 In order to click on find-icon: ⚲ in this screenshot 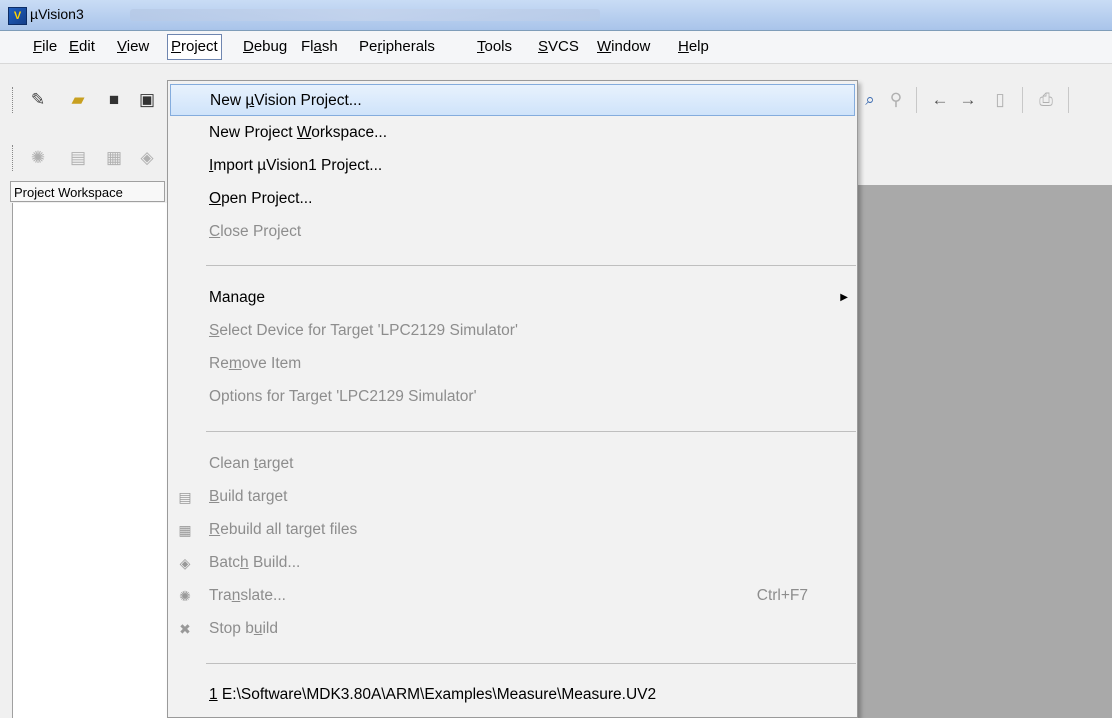, I will do `click(896, 100)`.